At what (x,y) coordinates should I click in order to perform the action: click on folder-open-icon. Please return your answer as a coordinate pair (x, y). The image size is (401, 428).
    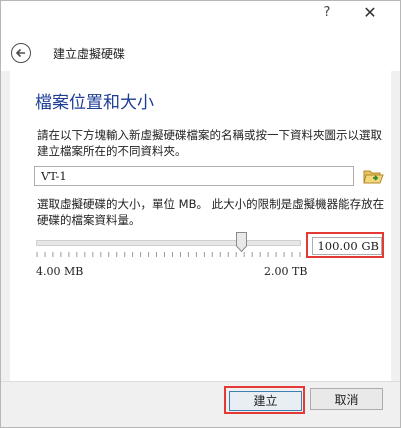
    Looking at the image, I should click on (373, 176).